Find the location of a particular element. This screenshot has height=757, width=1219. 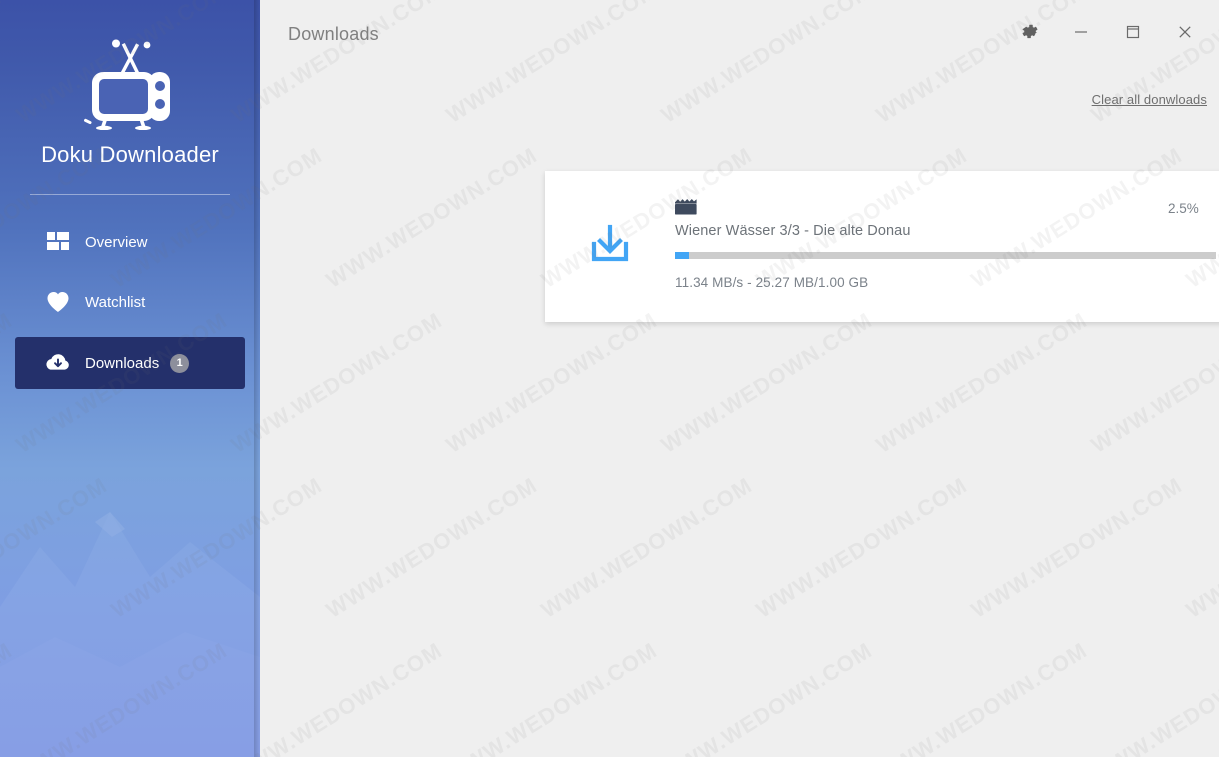

sidebar-item-downloads: Downloads 1 is located at coordinates (130, 363).